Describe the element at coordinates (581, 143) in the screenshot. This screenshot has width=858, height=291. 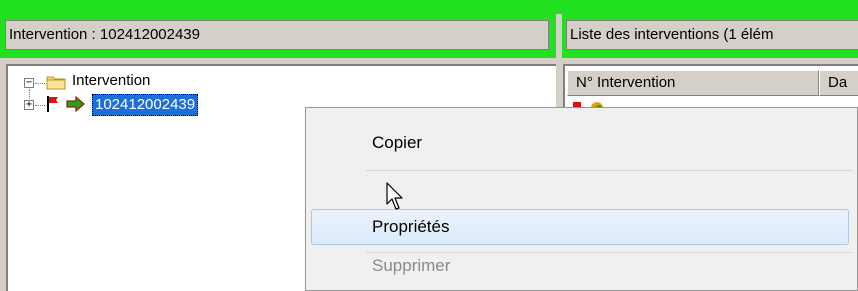
I see `menu-item-copier: Copier` at that location.